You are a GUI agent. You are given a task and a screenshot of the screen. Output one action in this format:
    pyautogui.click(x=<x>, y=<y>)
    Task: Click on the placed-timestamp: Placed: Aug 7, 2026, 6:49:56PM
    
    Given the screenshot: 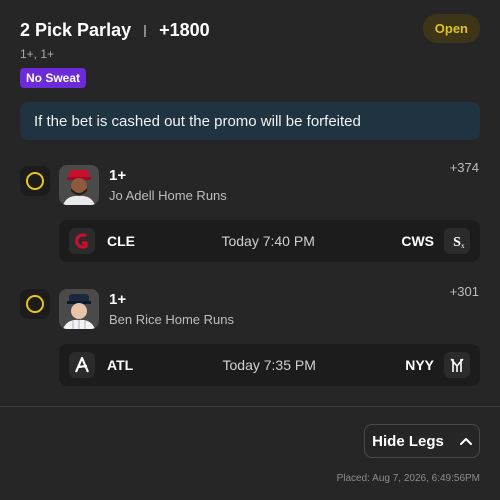 What is the action you would take?
    pyautogui.click(x=408, y=478)
    